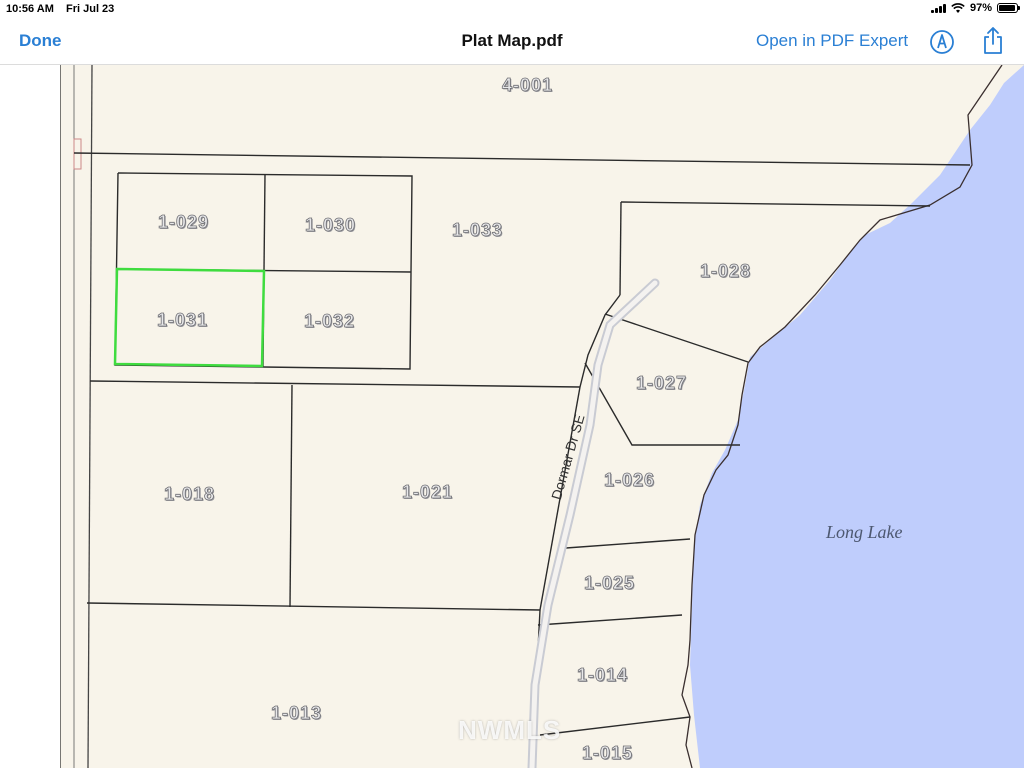 The width and height of the screenshot is (1024, 768). What do you see at coordinates (478, 230) in the screenshot?
I see `parcel-label: 1-033` at bounding box center [478, 230].